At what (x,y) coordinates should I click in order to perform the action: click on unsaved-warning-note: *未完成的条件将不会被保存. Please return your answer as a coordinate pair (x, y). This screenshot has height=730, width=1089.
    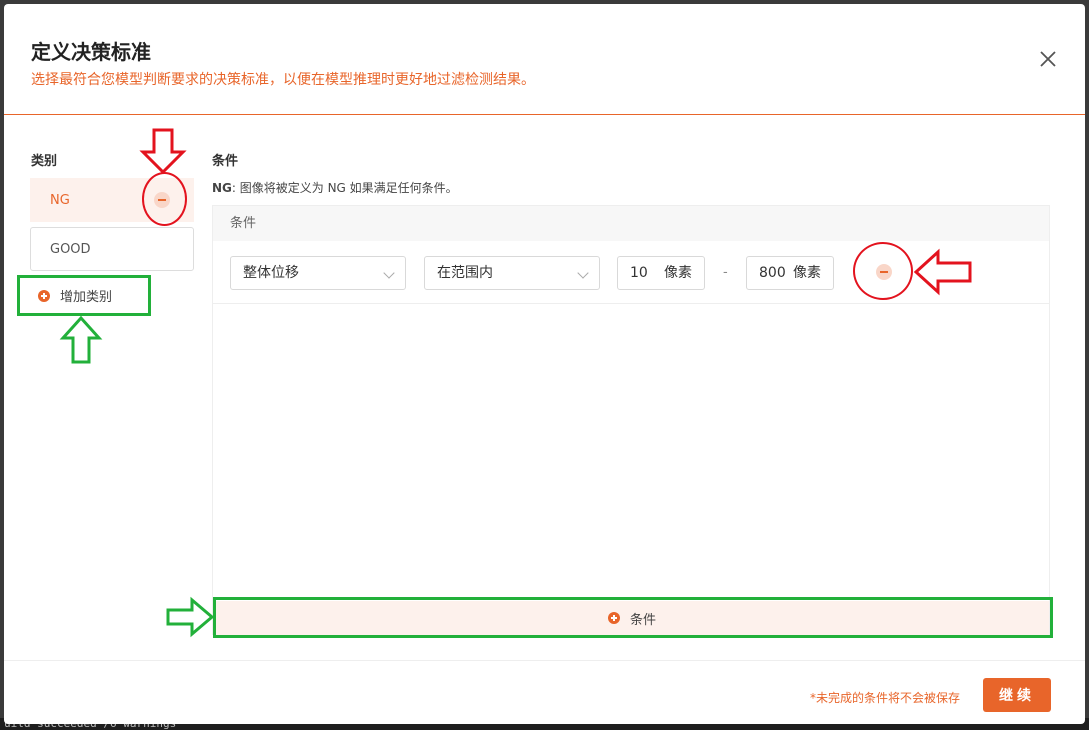
    Looking at the image, I should click on (885, 698).